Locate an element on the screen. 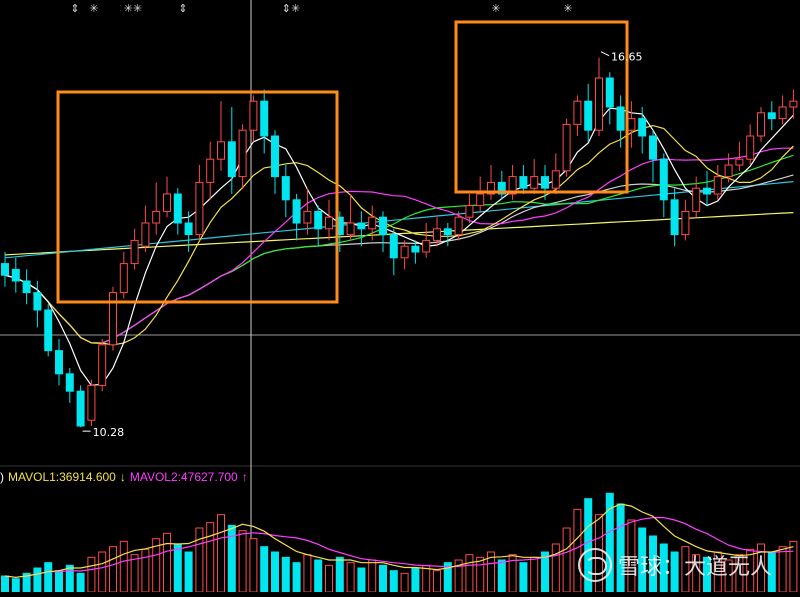 This screenshot has height=597, width=800. mavol2-label: MAVOL2:47627.700 is located at coordinates (183, 477).